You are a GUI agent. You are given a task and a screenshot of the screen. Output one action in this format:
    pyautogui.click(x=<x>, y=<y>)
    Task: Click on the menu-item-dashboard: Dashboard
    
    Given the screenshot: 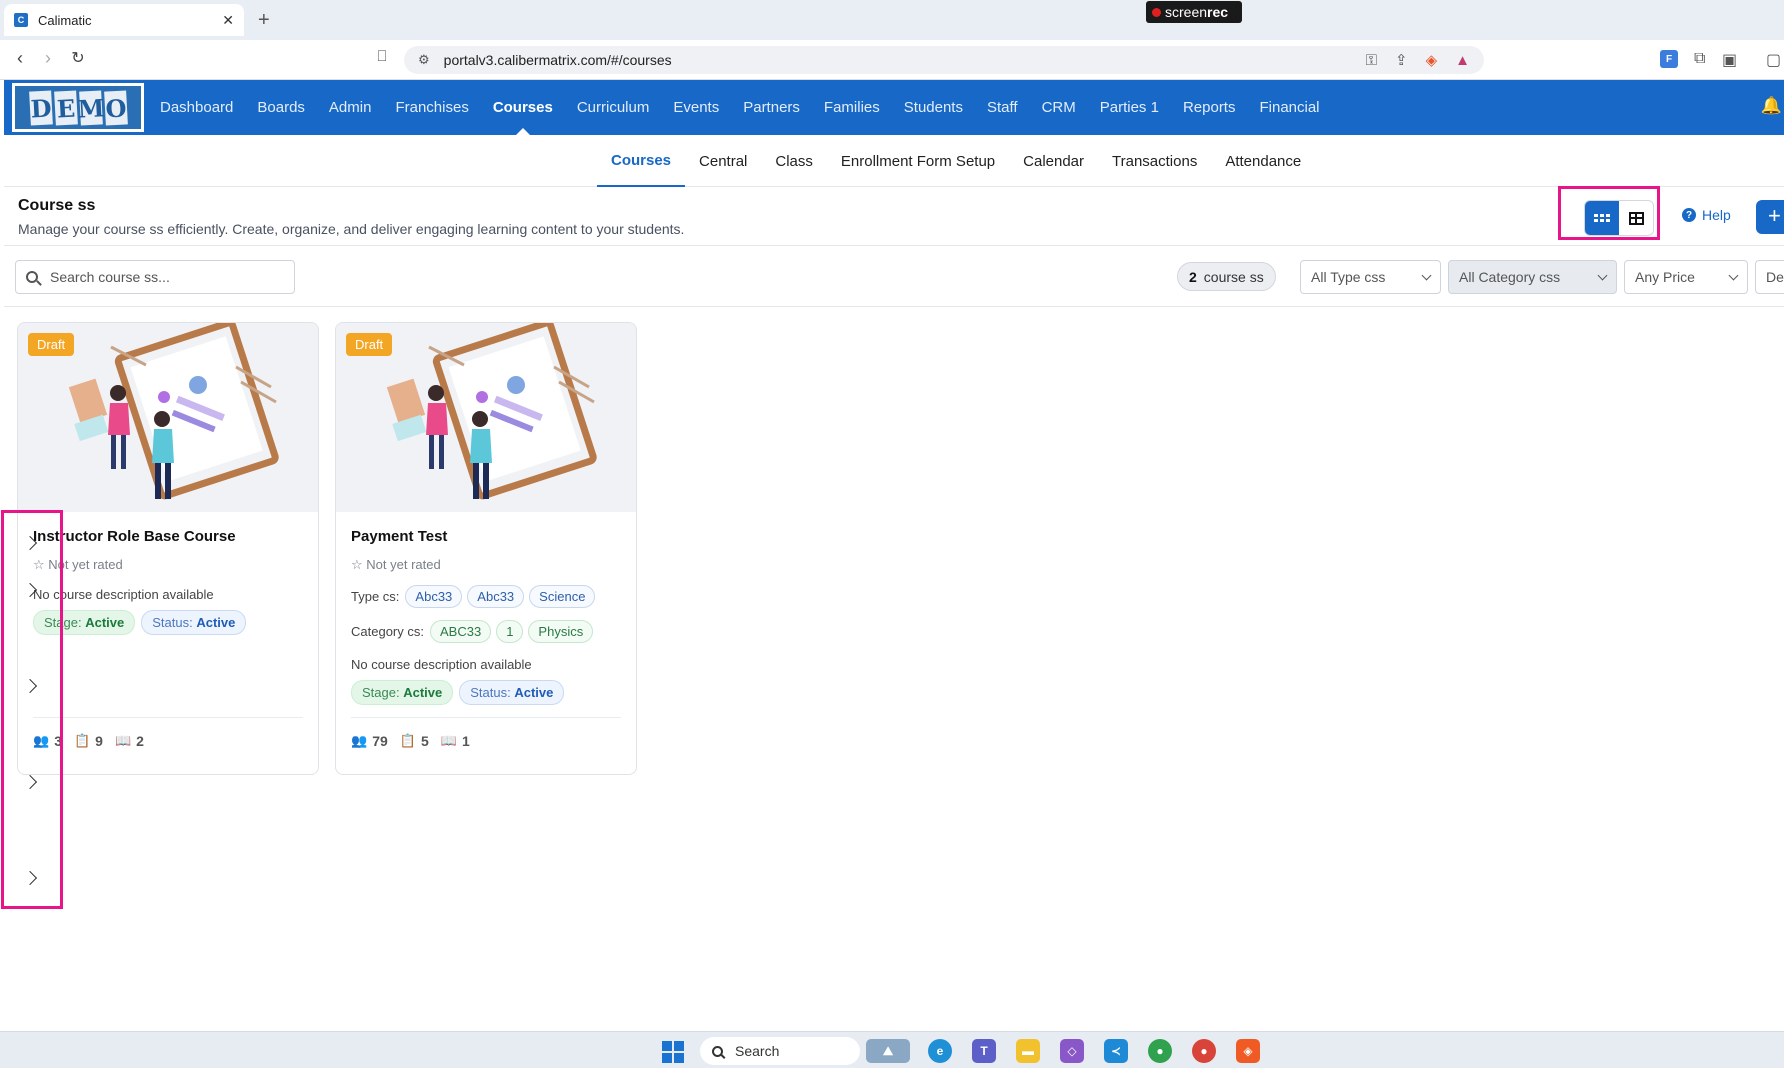 What is the action you would take?
    pyautogui.click(x=196, y=107)
    